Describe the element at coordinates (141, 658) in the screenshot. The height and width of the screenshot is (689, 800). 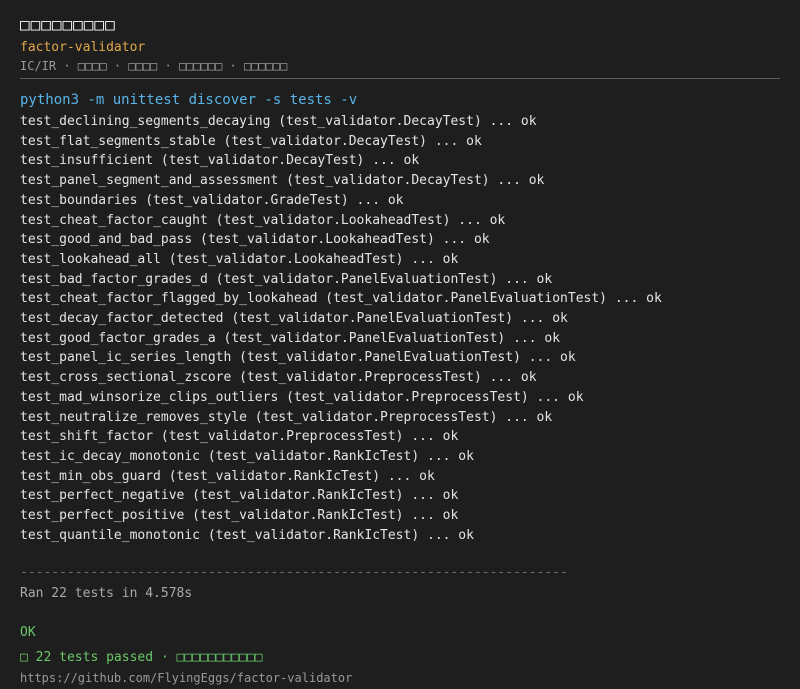
I see `passed-summary: □ 22 tests passed · □□□□□□□□□□□` at that location.